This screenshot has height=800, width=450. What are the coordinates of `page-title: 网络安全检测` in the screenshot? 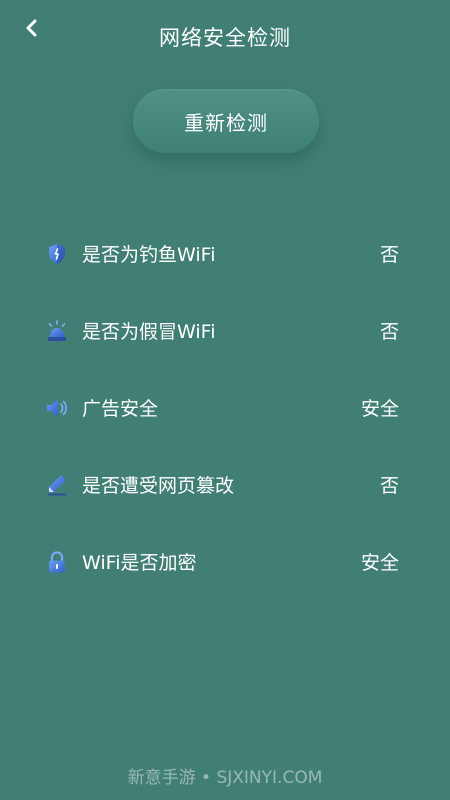 It's located at (225, 38).